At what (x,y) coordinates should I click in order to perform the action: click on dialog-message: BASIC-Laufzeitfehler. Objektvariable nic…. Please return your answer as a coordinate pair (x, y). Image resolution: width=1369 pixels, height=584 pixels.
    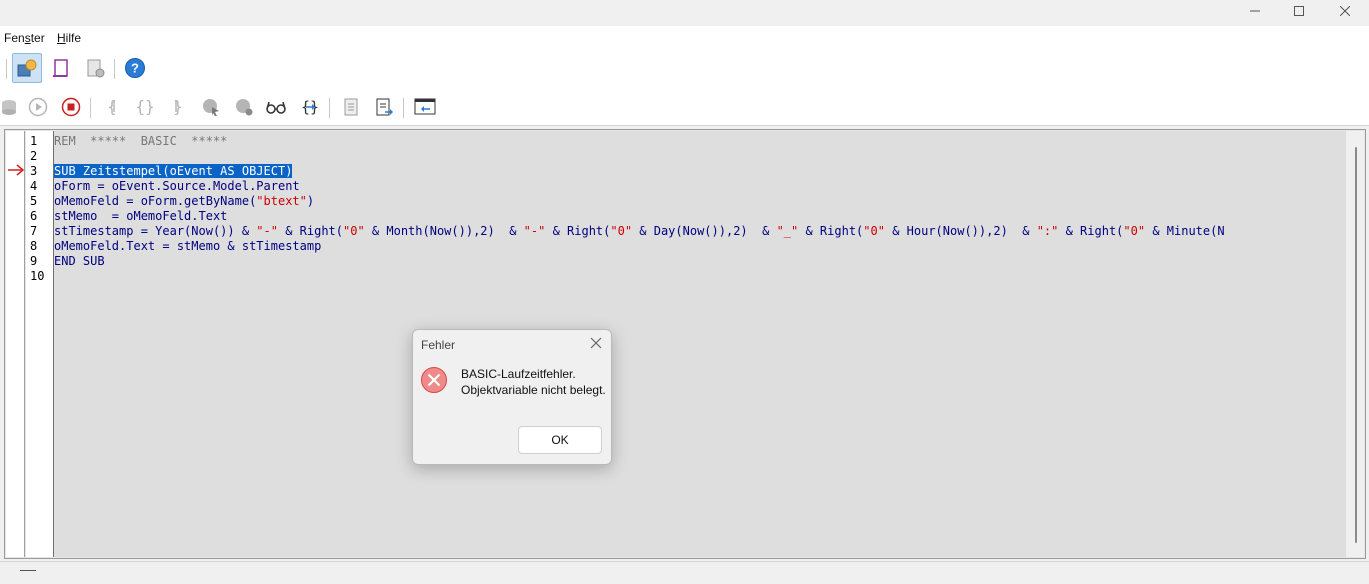
    Looking at the image, I should click on (533, 382).